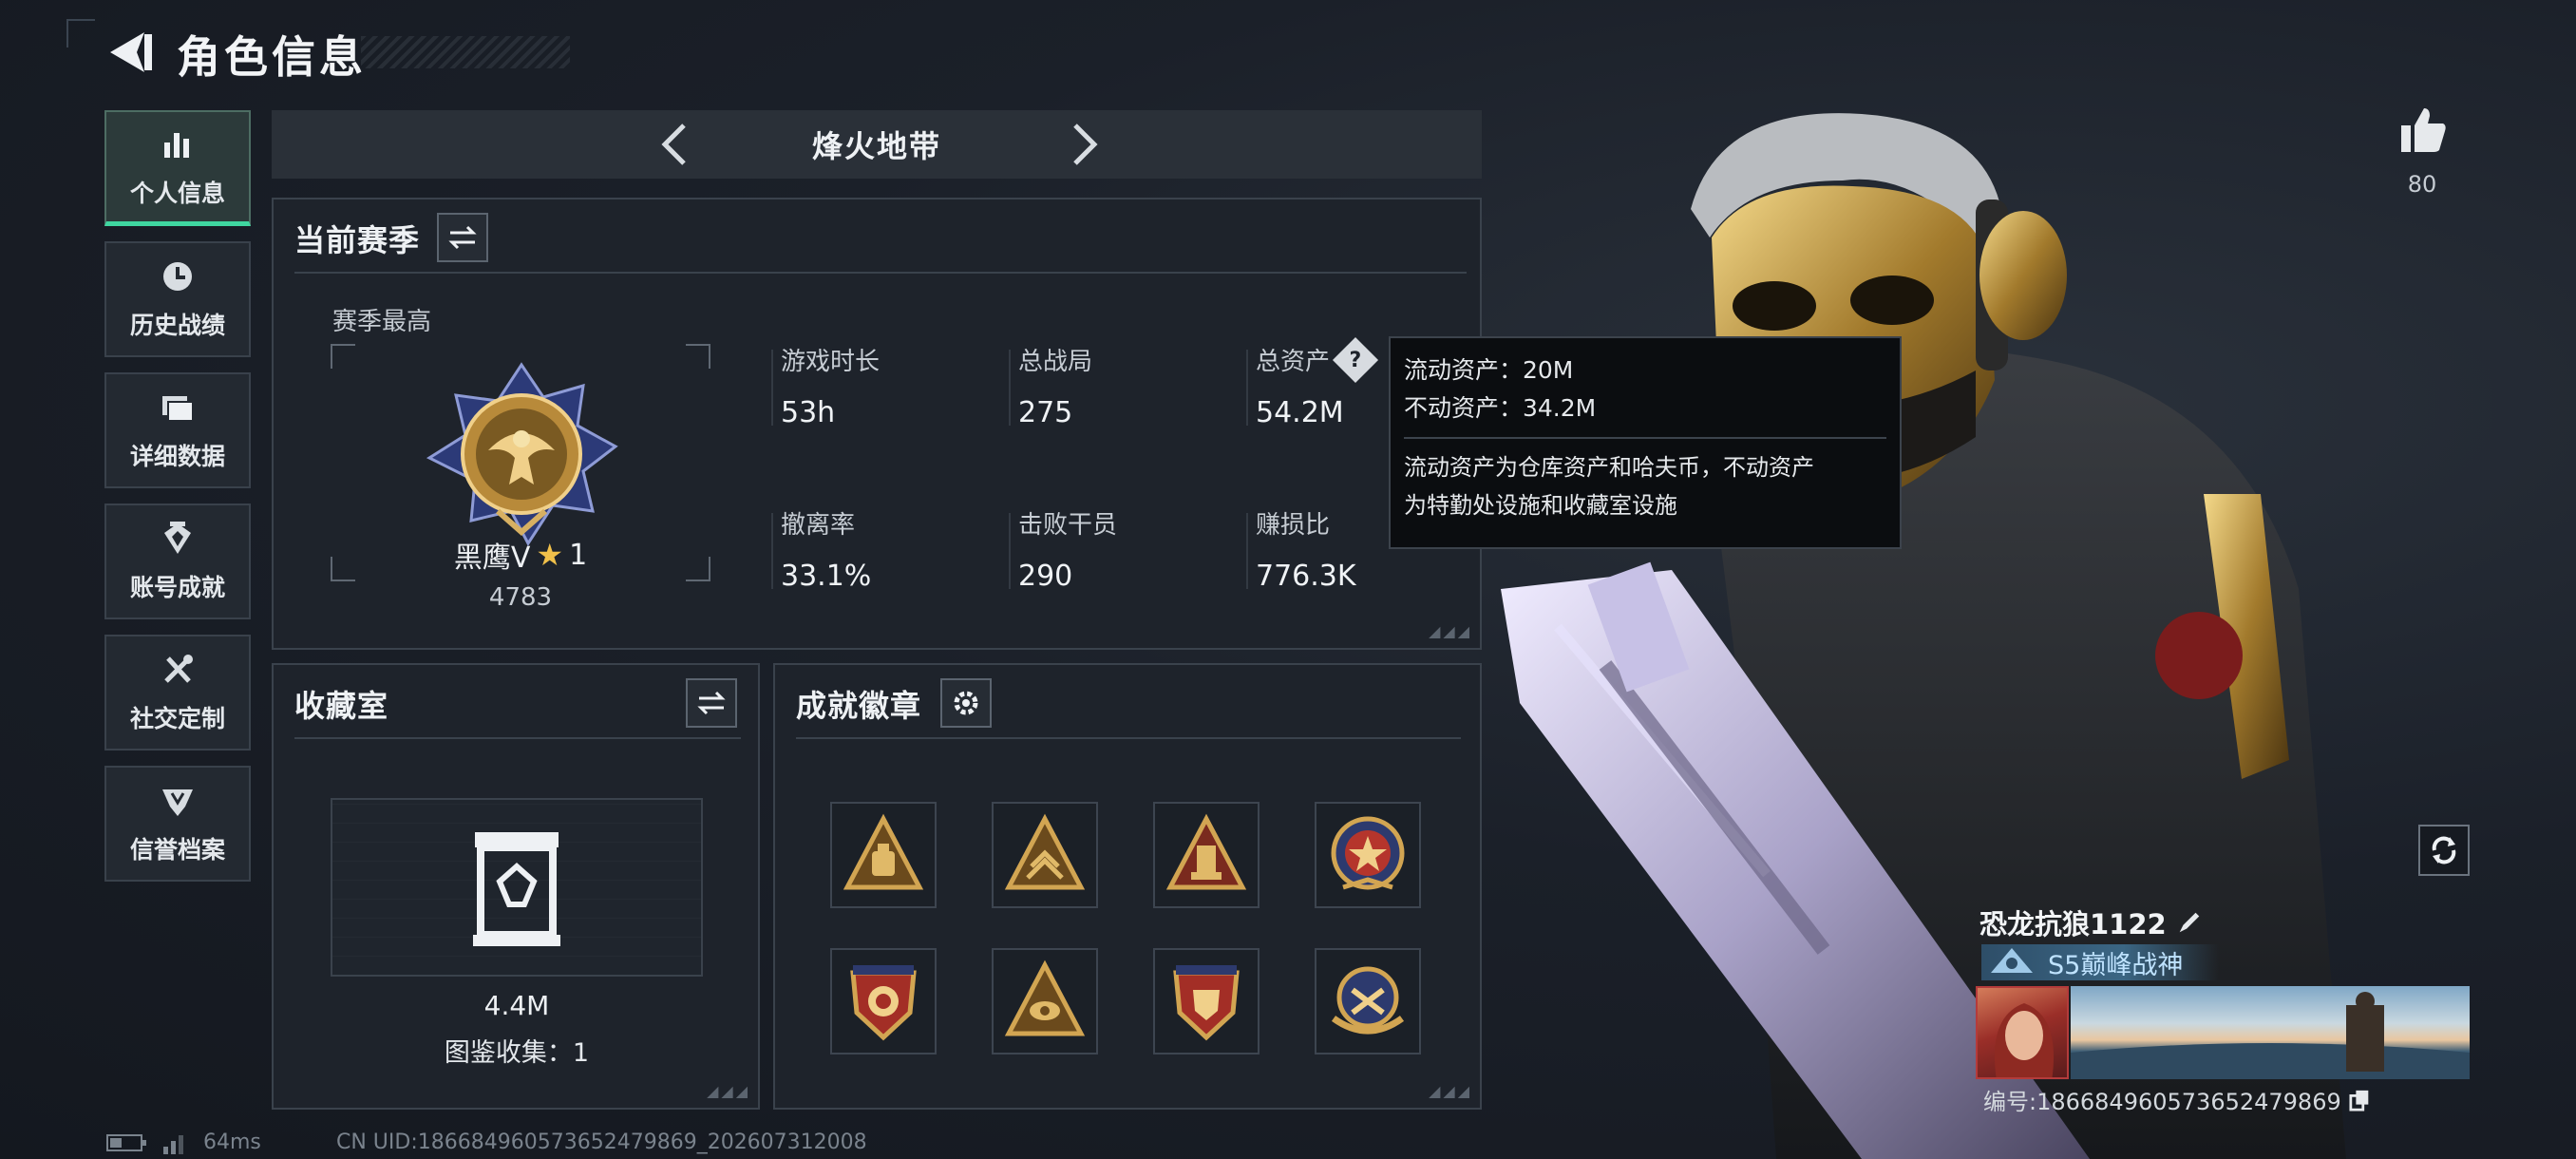 The width and height of the screenshot is (2576, 1159). Describe the element at coordinates (1312, 382) in the screenshot. I see `stat-total-assets: 总资产 ? 54.2M` at that location.